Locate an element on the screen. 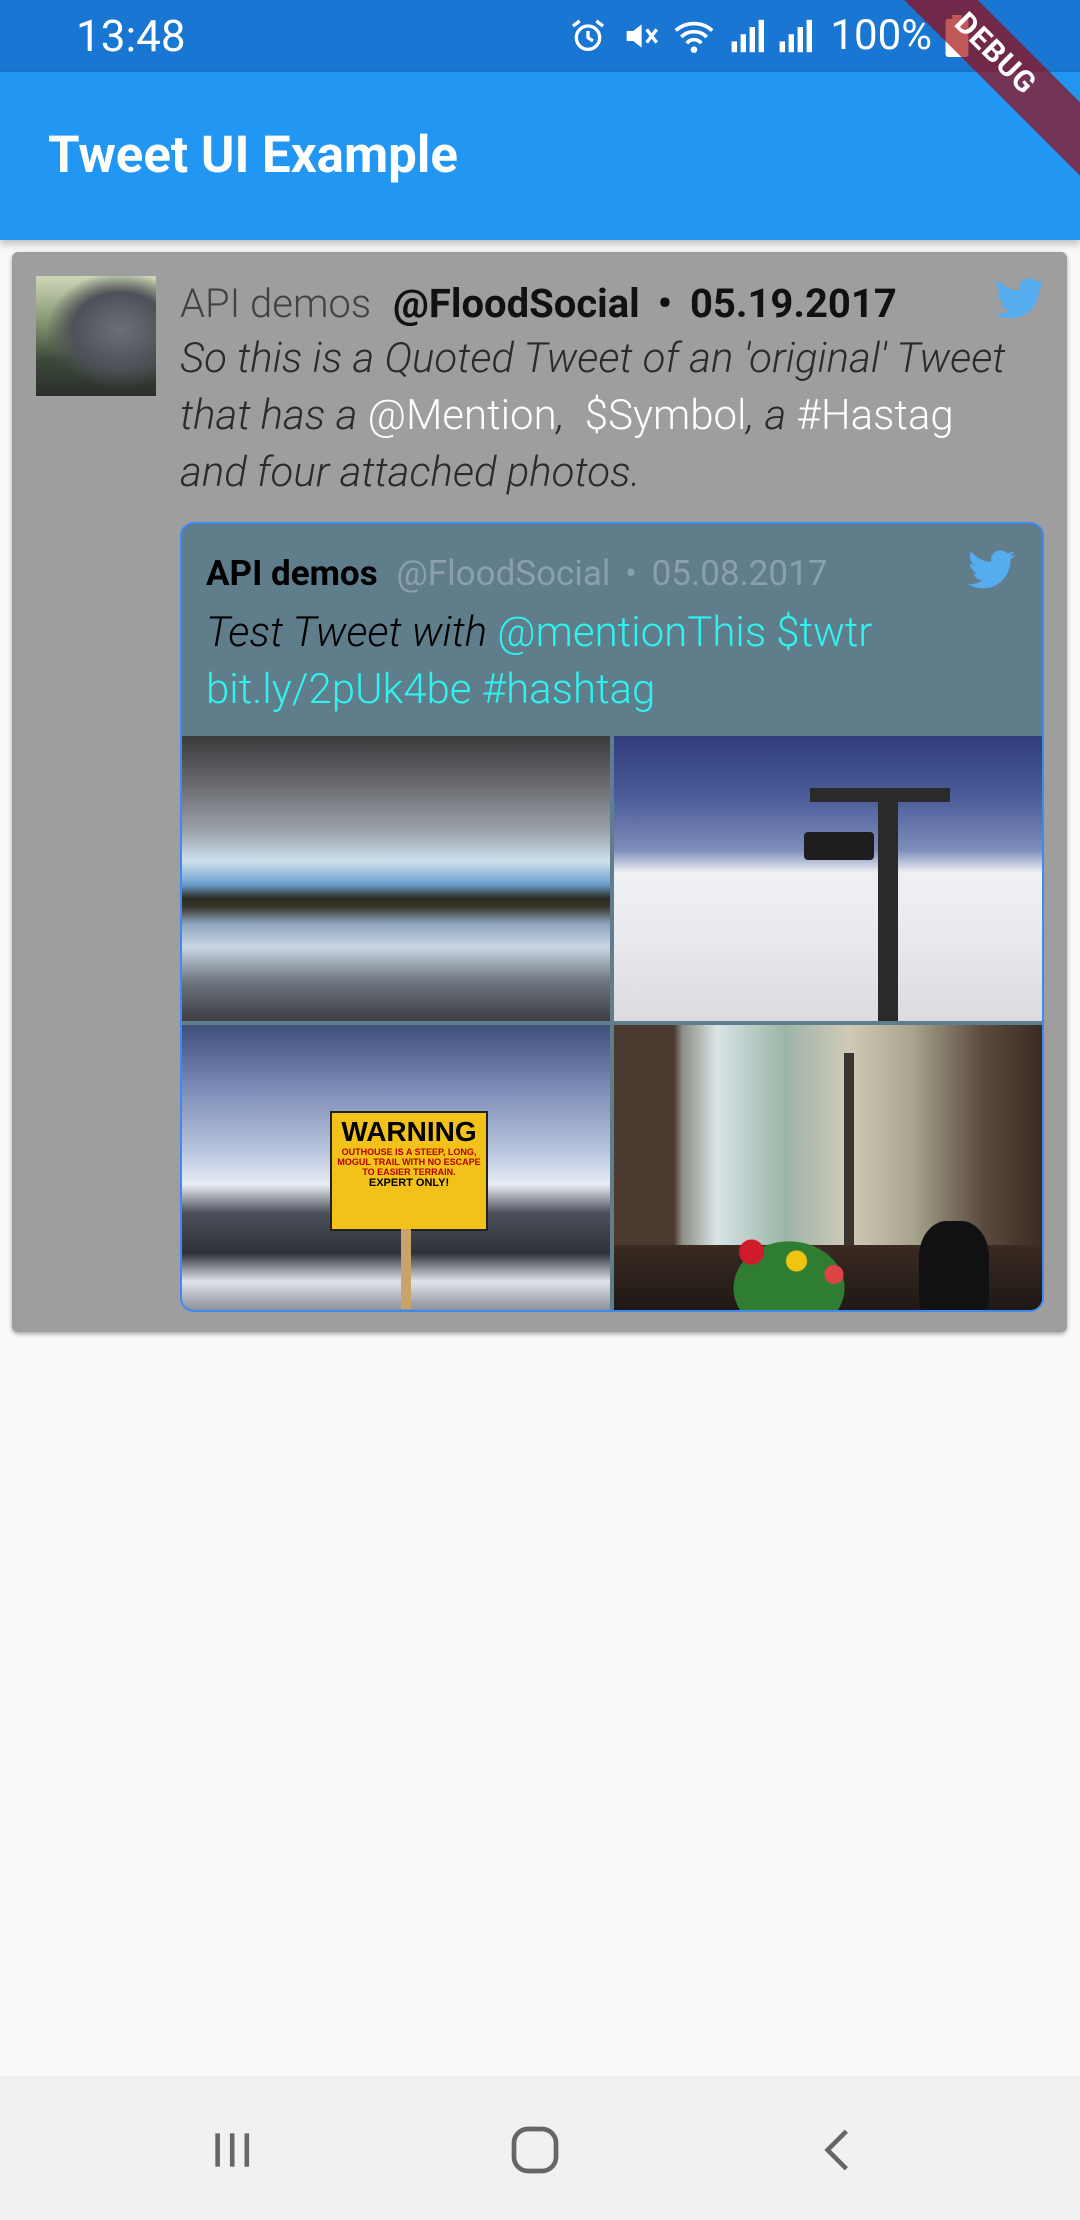 The width and height of the screenshot is (1080, 2220). photo-window-cat is located at coordinates (828, 1167).